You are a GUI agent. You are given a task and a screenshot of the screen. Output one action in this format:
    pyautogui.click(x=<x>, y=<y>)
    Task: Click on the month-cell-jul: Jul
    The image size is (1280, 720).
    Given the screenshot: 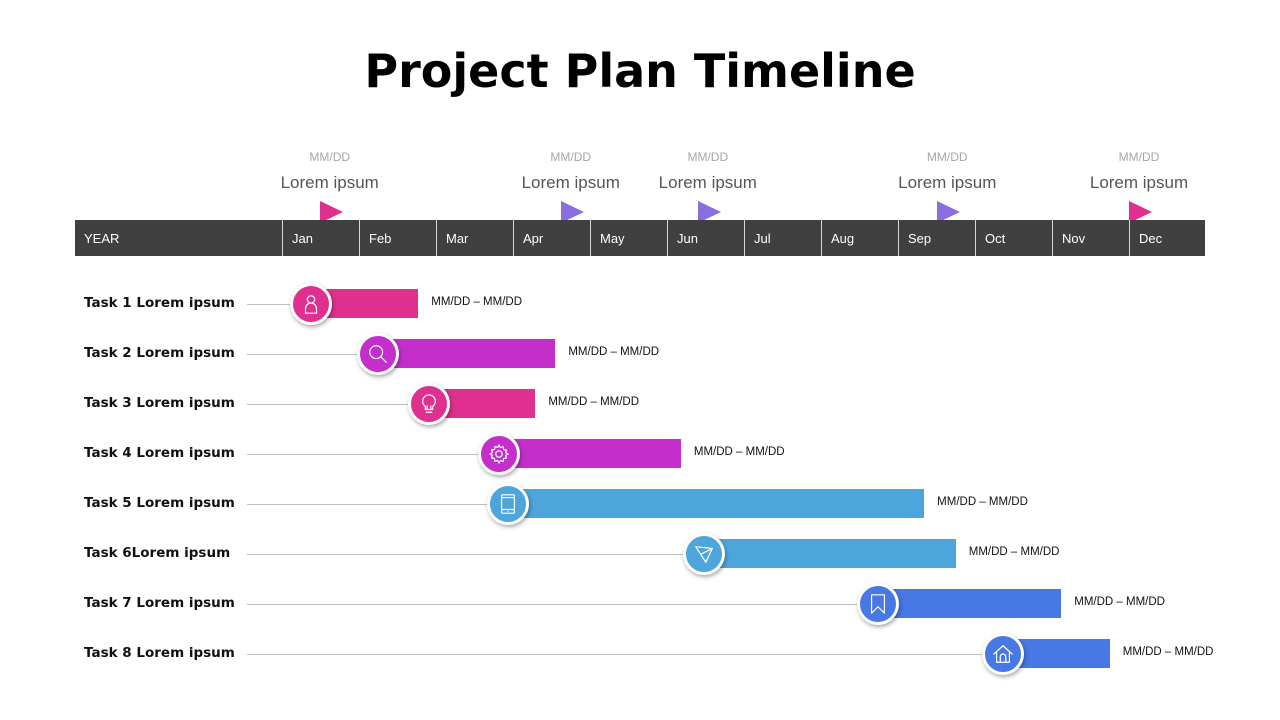 What is the action you would take?
    pyautogui.click(x=782, y=238)
    